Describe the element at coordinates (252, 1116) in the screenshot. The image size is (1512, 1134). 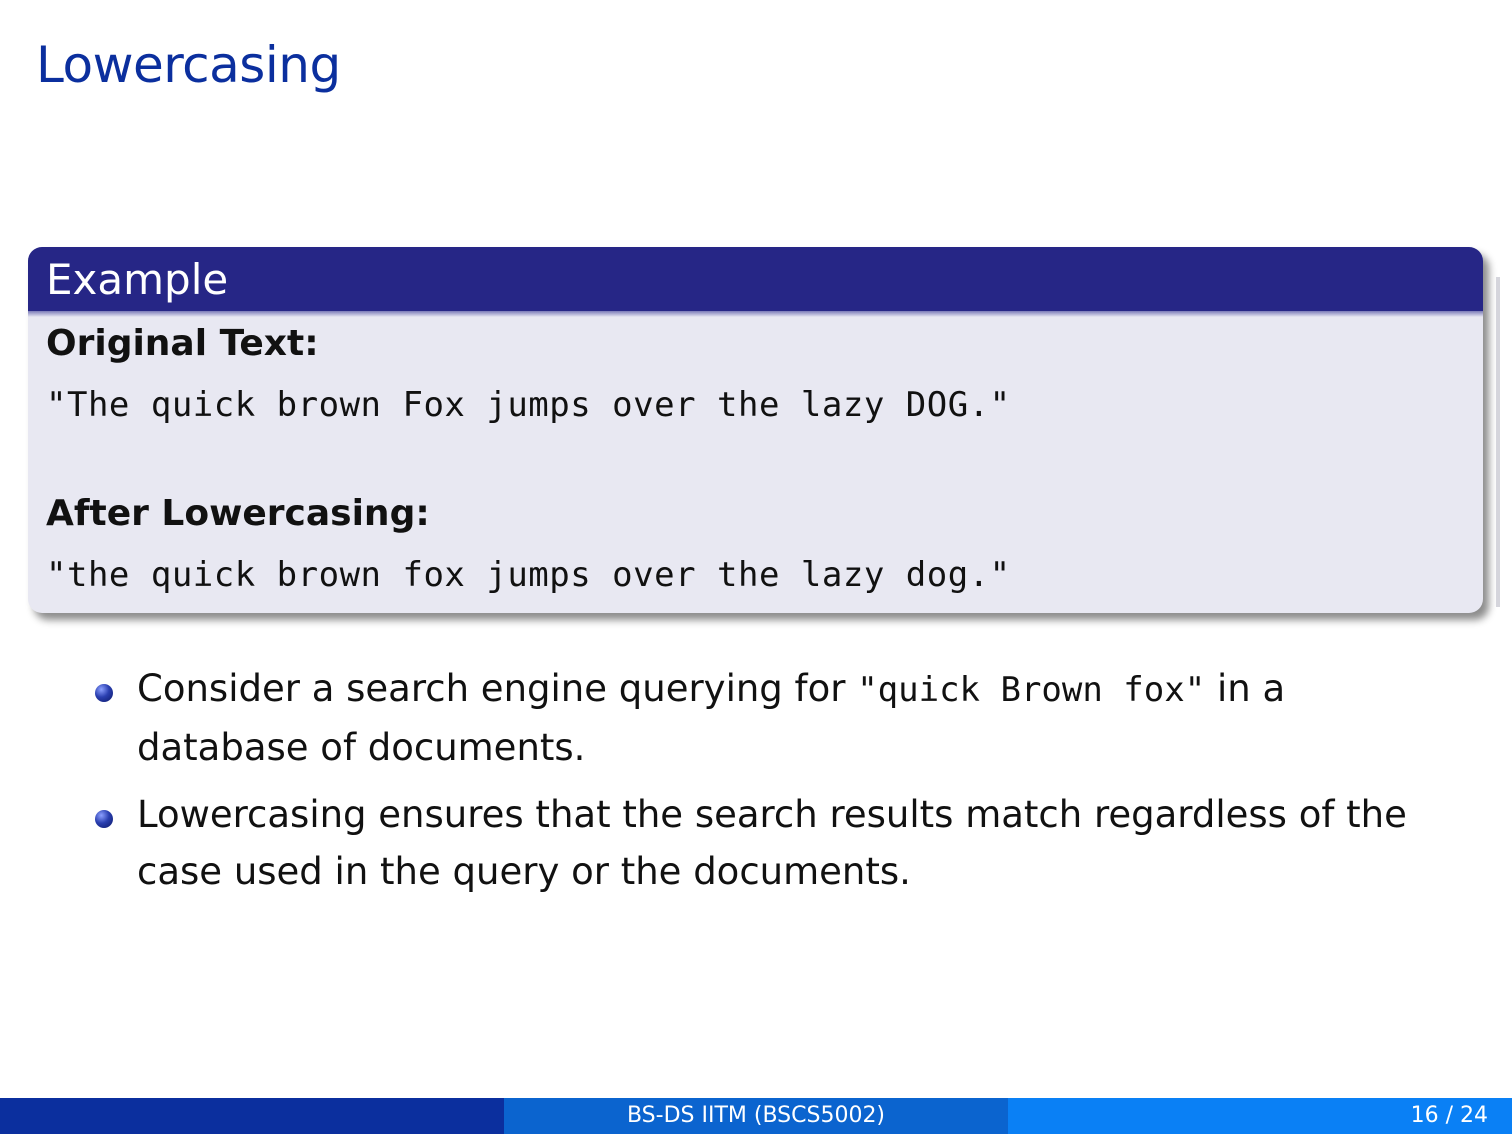
I see `footer-left-section` at that location.